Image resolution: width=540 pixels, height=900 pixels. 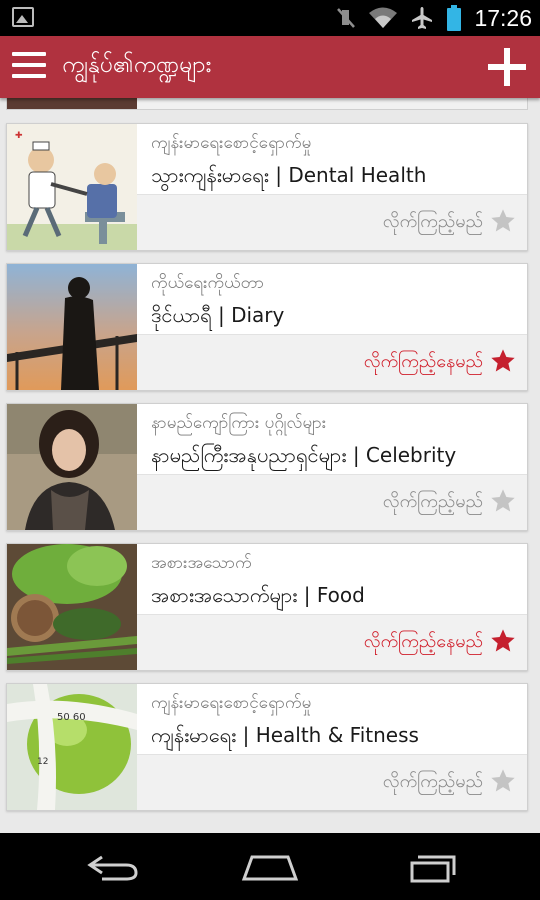 I want to click on svg-text: 50 60, so click(x=71, y=717).